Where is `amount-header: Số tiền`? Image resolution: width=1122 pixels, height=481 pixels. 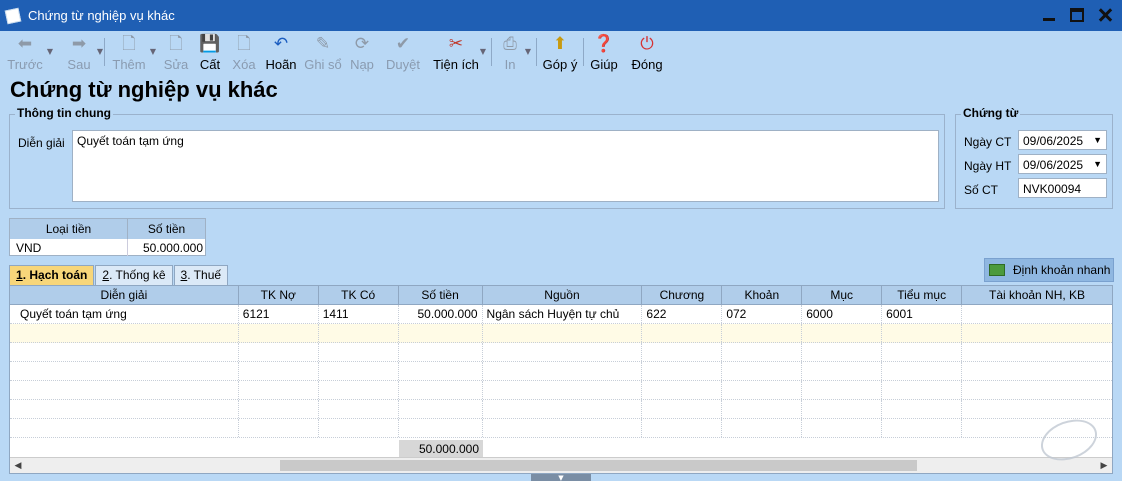
amount-header: Số tiền is located at coordinates (166, 229).